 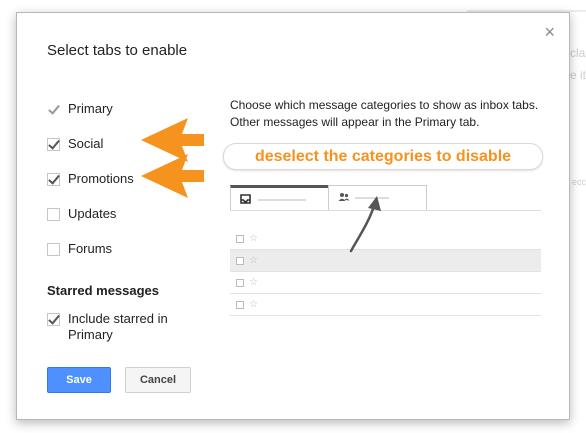 What do you see at coordinates (53, 144) in the screenshot?
I see `checkbox-social` at bounding box center [53, 144].